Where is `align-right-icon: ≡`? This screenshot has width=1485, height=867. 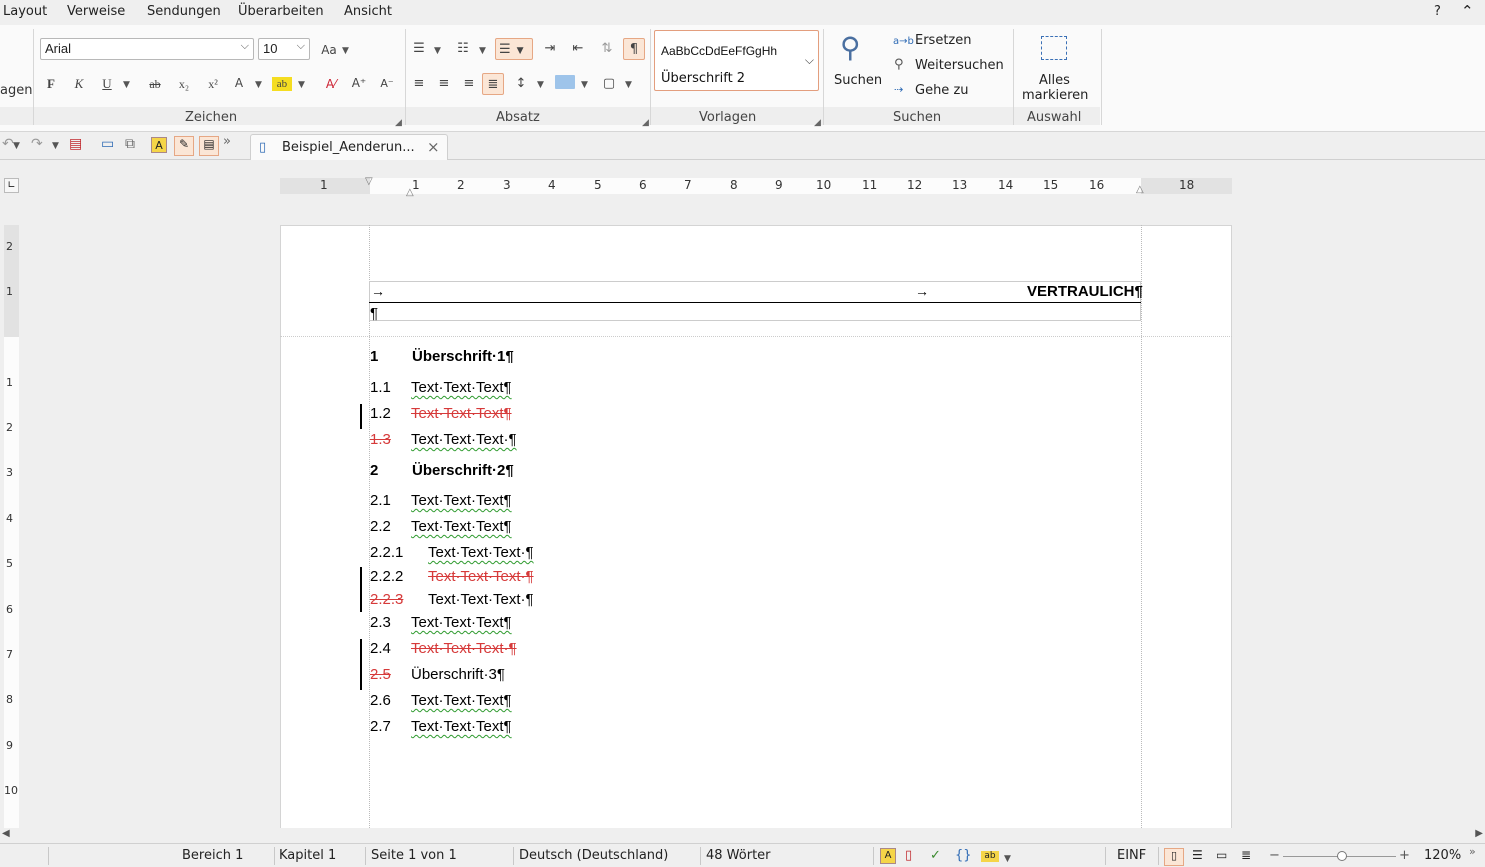 align-right-icon: ≡ is located at coordinates (469, 84).